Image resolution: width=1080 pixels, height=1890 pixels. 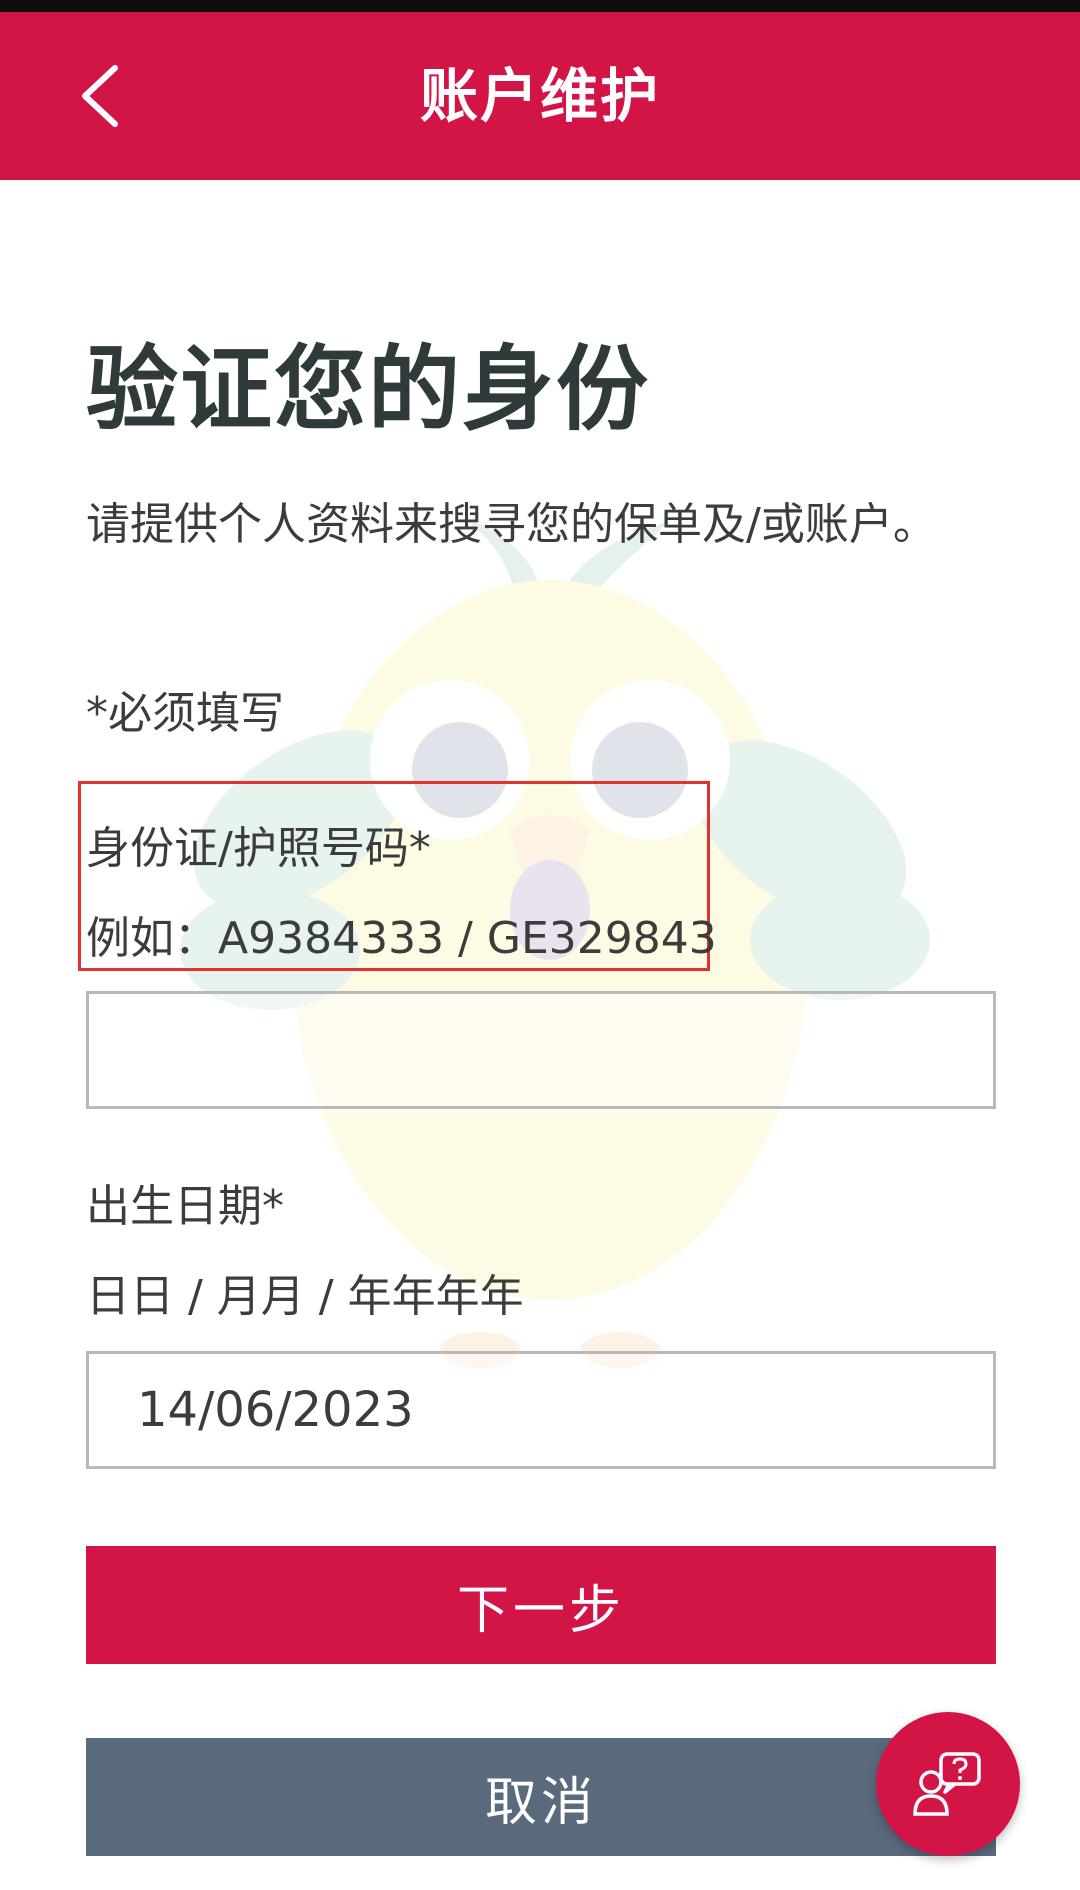 What do you see at coordinates (185, 1206) in the screenshot?
I see `dob-label: 出生日期*` at bounding box center [185, 1206].